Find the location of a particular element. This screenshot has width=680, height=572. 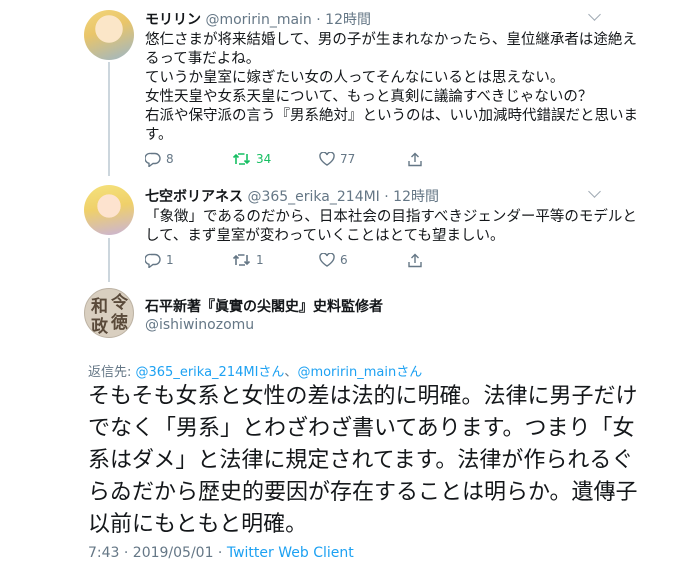

retweet-button: 34 is located at coordinates (251, 159).